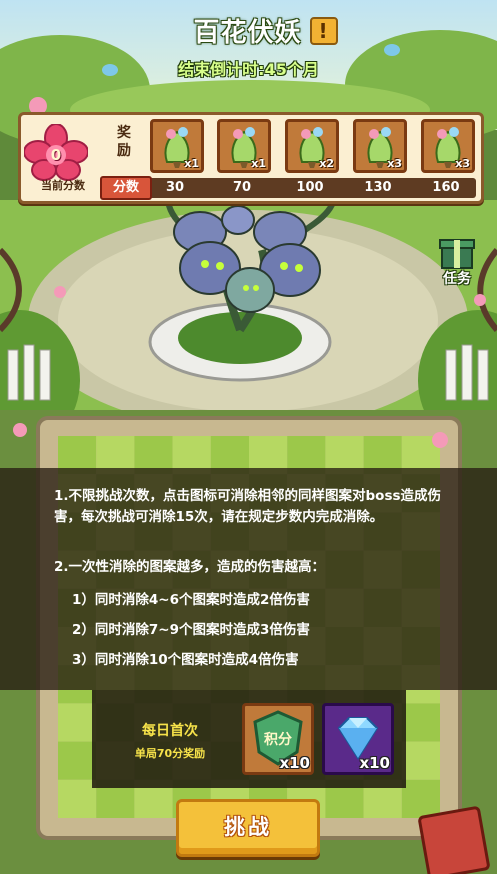 This screenshot has height=874, width=497. Describe the element at coordinates (326, 163) in the screenshot. I see `reward-qty: x2` at that location.